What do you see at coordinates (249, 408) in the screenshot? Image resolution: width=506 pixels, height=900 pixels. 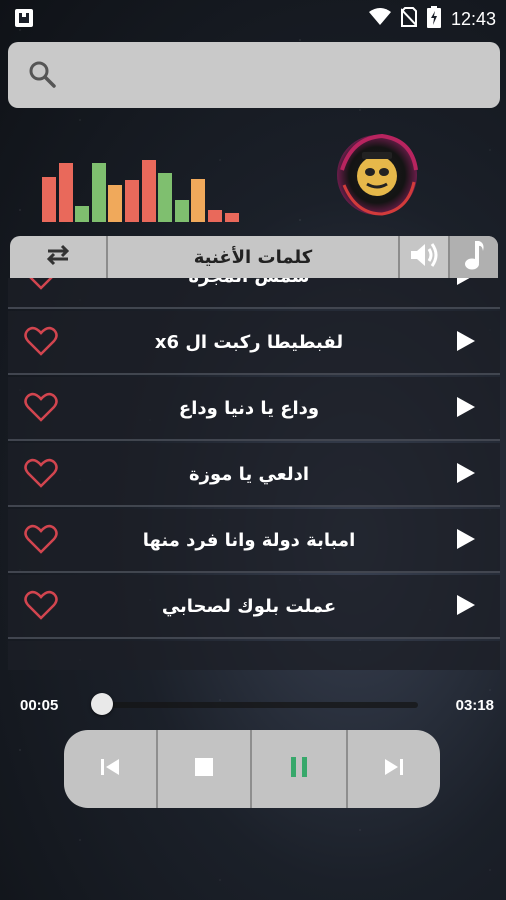 I see `song-title: وداع يا دنيا وداع` at bounding box center [249, 408].